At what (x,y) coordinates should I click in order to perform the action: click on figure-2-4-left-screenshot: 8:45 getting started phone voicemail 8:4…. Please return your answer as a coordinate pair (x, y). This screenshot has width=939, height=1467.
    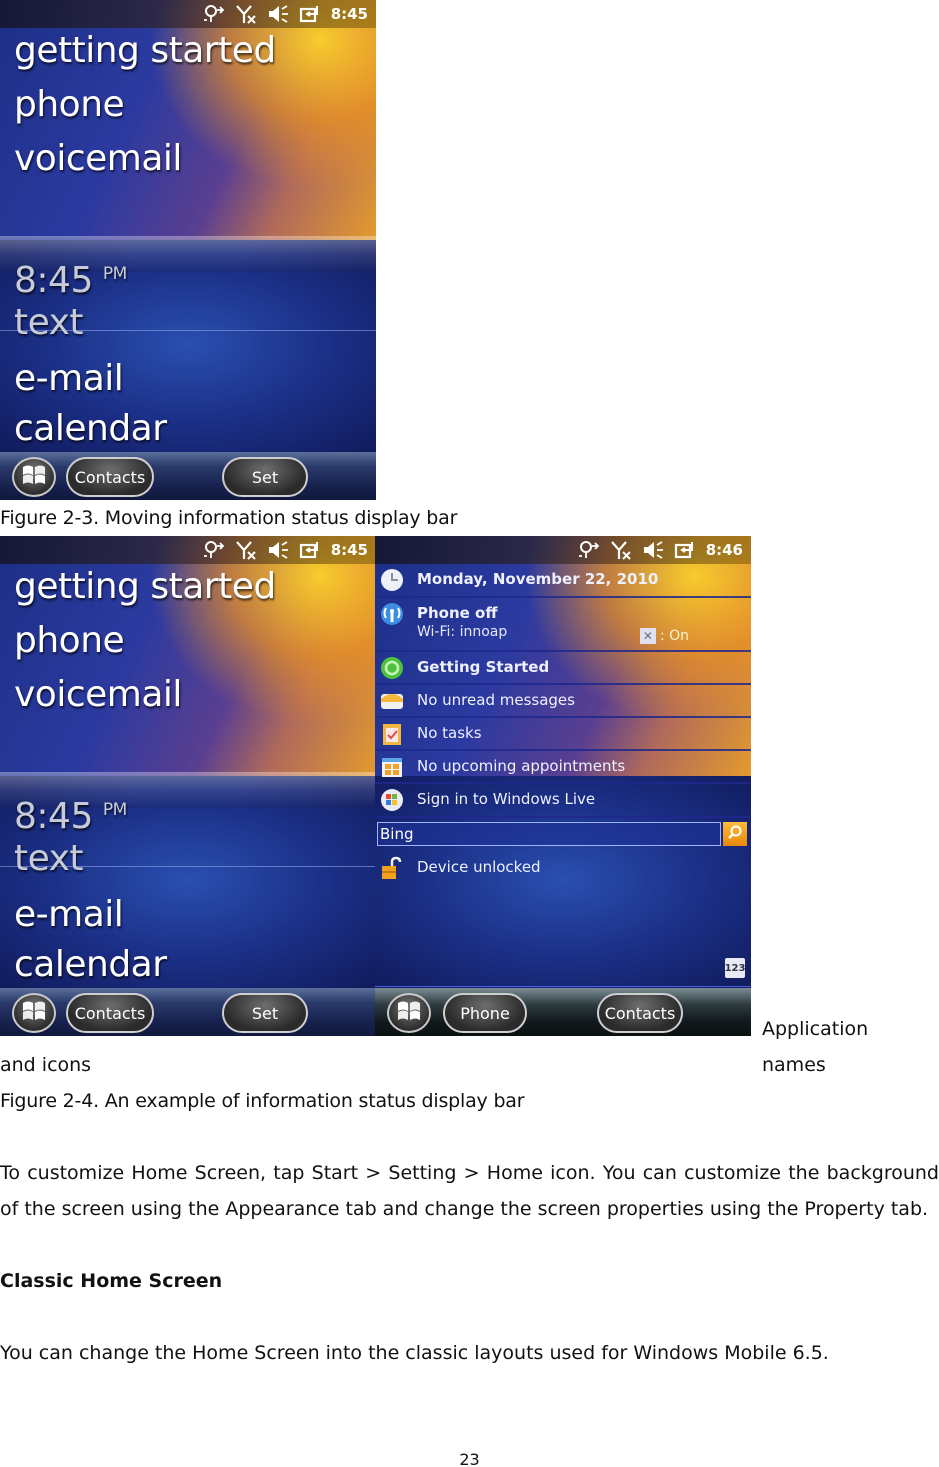
    Looking at the image, I should click on (188, 786).